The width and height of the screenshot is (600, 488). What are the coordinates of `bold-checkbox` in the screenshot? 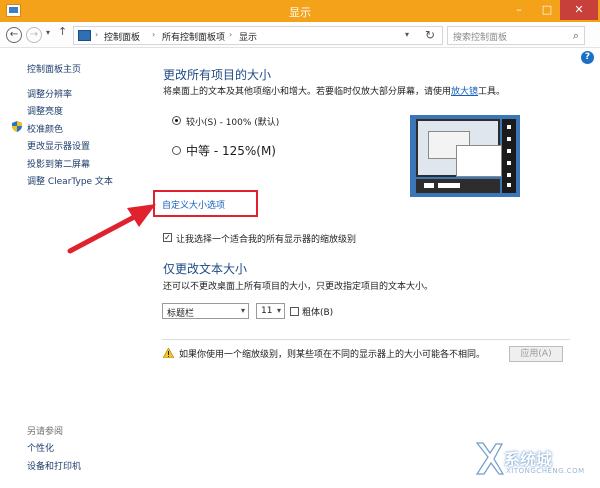 It's located at (294, 311).